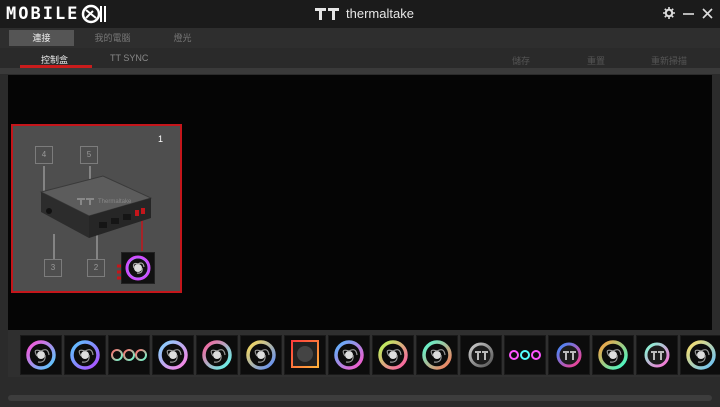 The width and height of the screenshot is (720, 407). I want to click on gear-icon, so click(669, 13).